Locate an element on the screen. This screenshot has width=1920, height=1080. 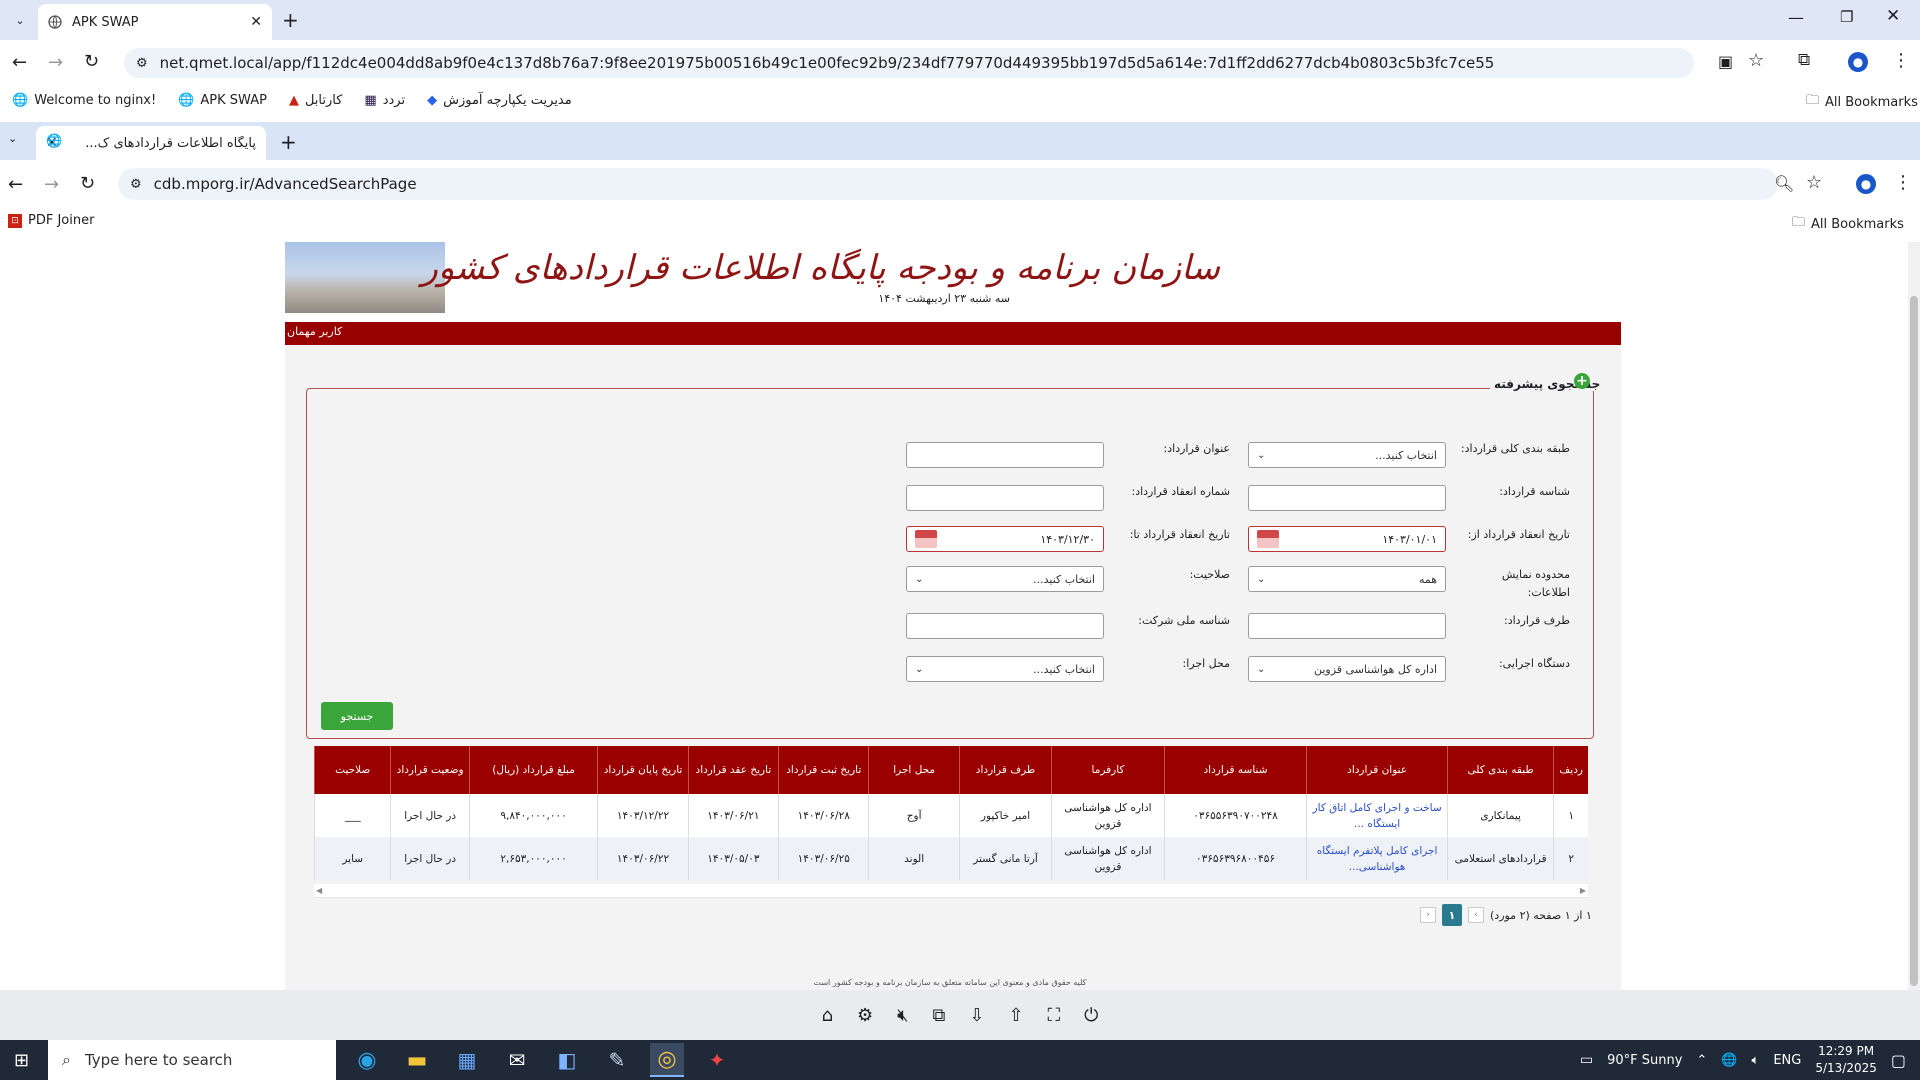
restore-icon: ❐ is located at coordinates (1846, 17).